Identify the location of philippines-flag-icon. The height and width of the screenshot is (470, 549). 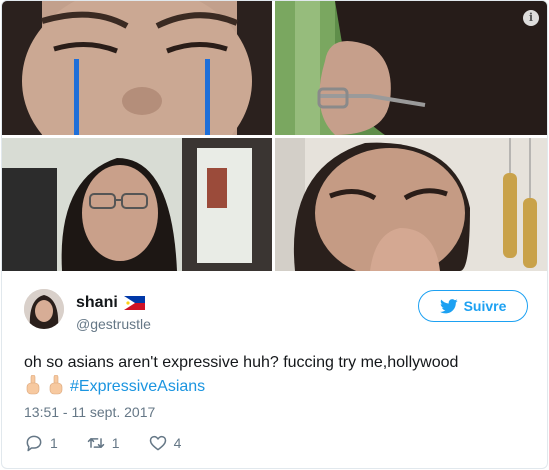
(134, 303).